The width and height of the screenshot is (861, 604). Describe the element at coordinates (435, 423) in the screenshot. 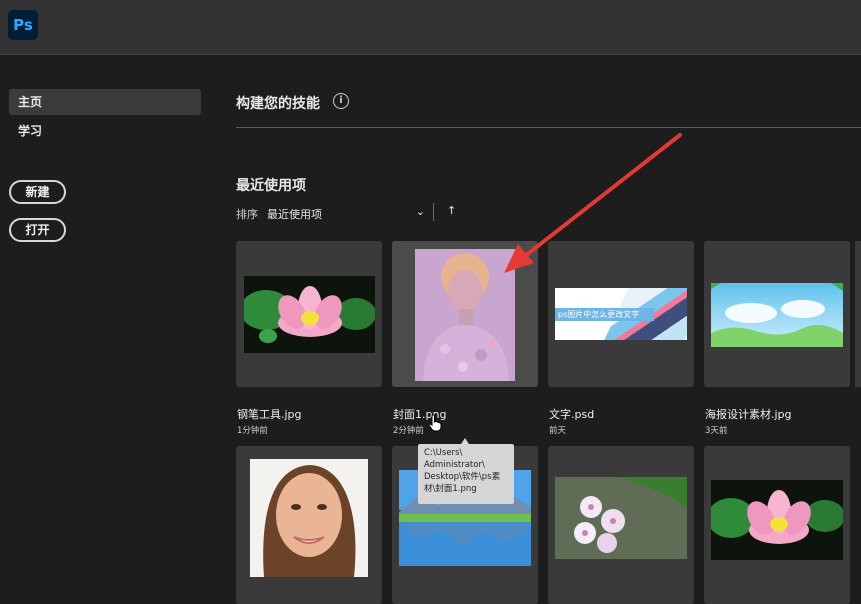

I see `hand-cursor-icon` at that location.